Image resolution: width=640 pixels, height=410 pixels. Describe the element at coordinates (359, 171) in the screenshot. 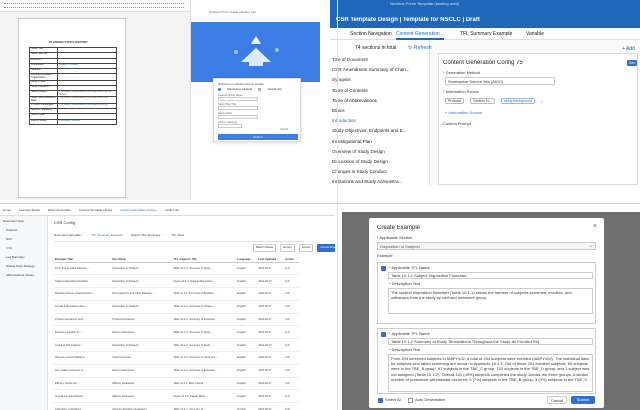

I see `section-nav-item: Changes in Study Conduct` at that location.